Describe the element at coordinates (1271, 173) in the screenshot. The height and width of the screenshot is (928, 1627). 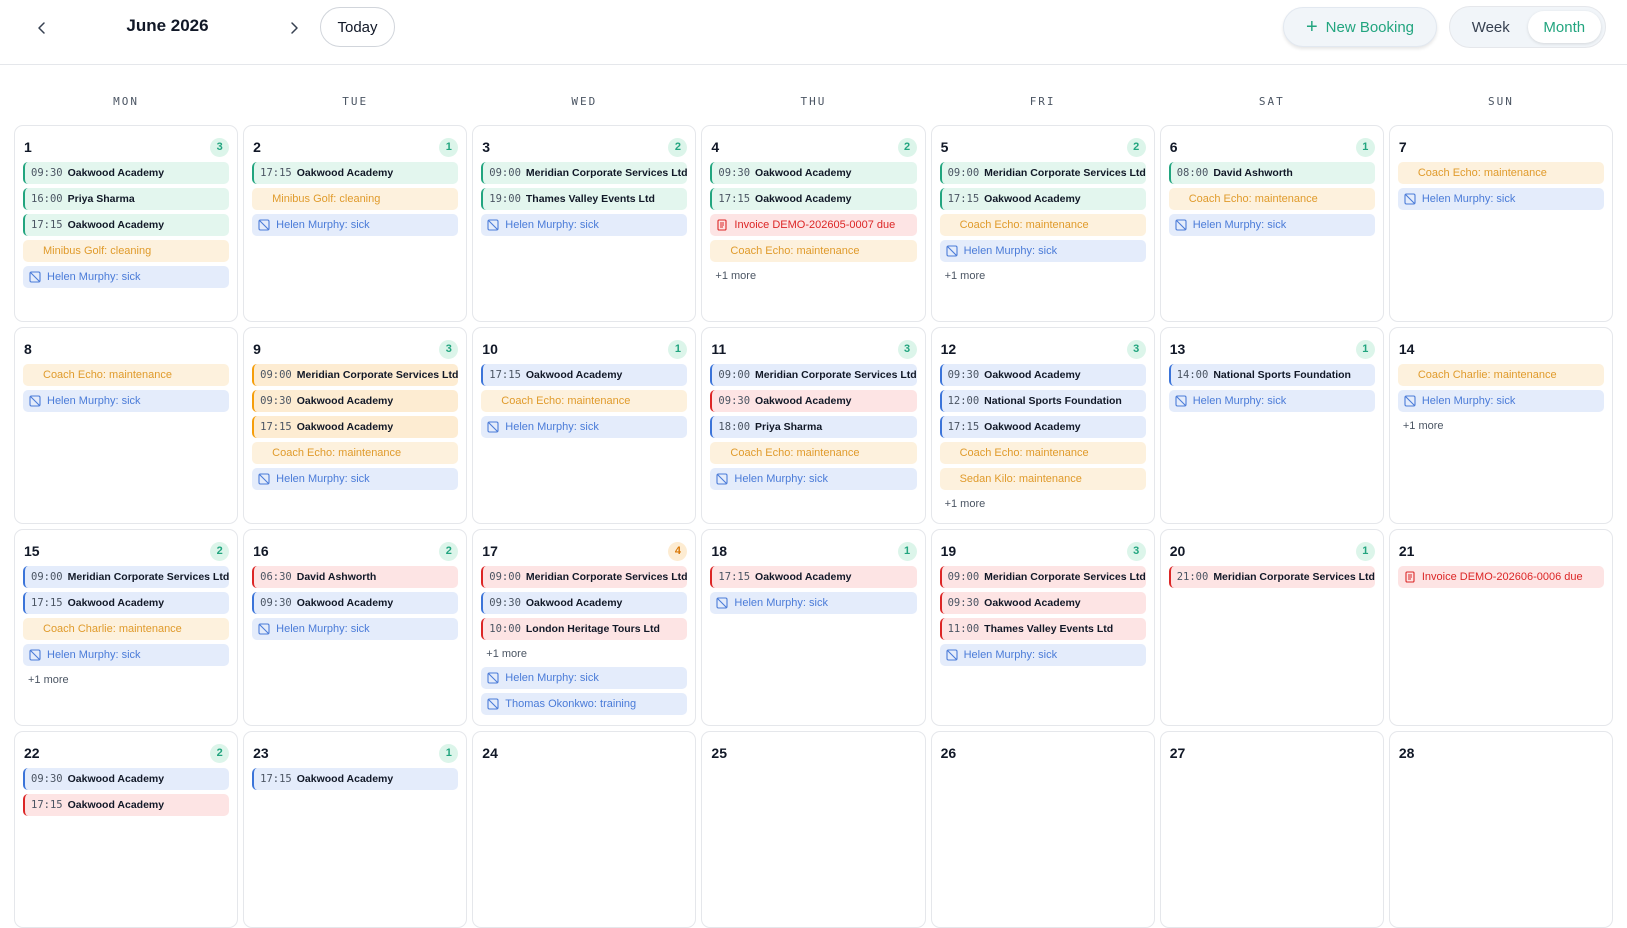
I see `booking-event: 08:00 David Ashworth` at that location.